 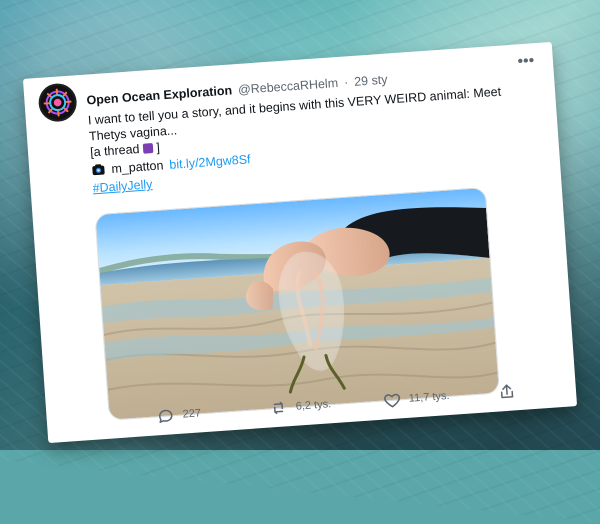 What do you see at coordinates (165, 415) in the screenshot?
I see `reply-icon` at bounding box center [165, 415].